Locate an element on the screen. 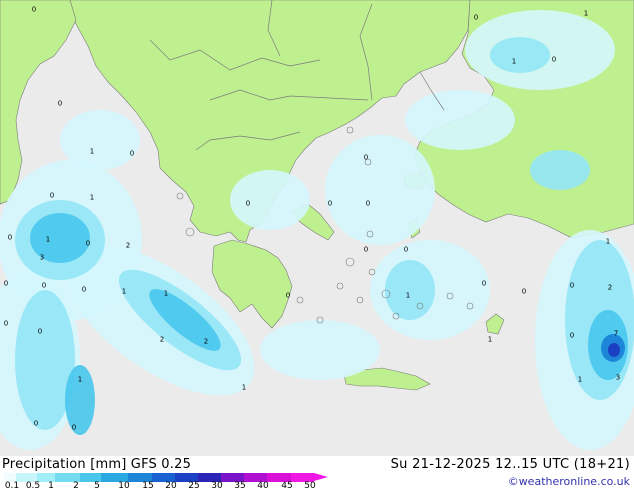  precip-peak is located at coordinates (613, 348).